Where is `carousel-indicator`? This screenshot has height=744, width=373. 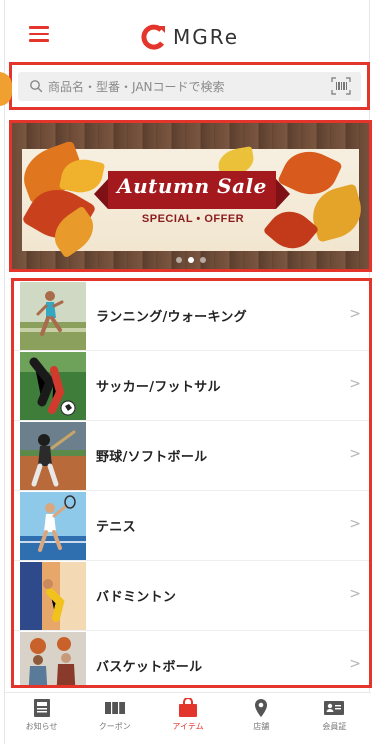 carousel-indicator is located at coordinates (190, 260).